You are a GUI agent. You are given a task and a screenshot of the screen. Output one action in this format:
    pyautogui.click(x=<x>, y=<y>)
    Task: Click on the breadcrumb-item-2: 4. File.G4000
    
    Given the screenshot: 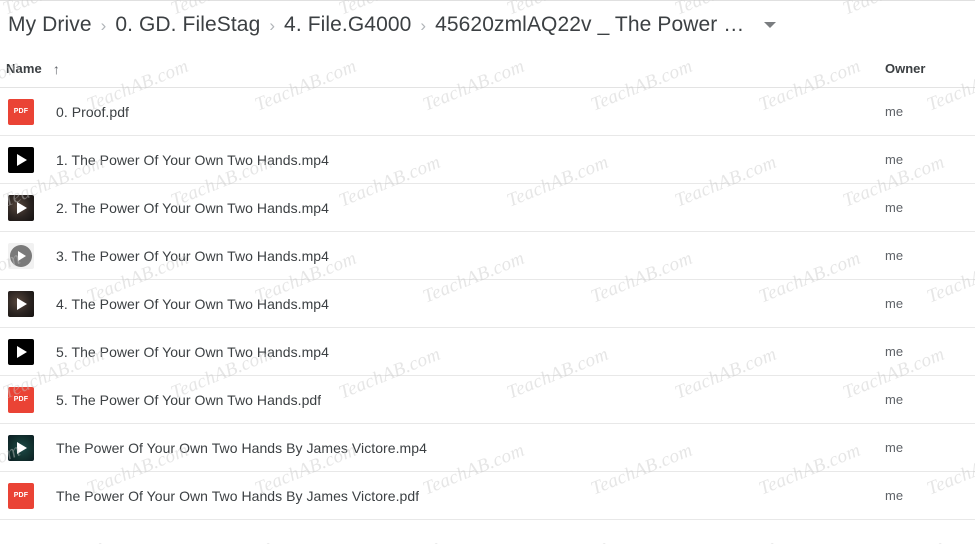 What is the action you would take?
    pyautogui.click(x=347, y=25)
    